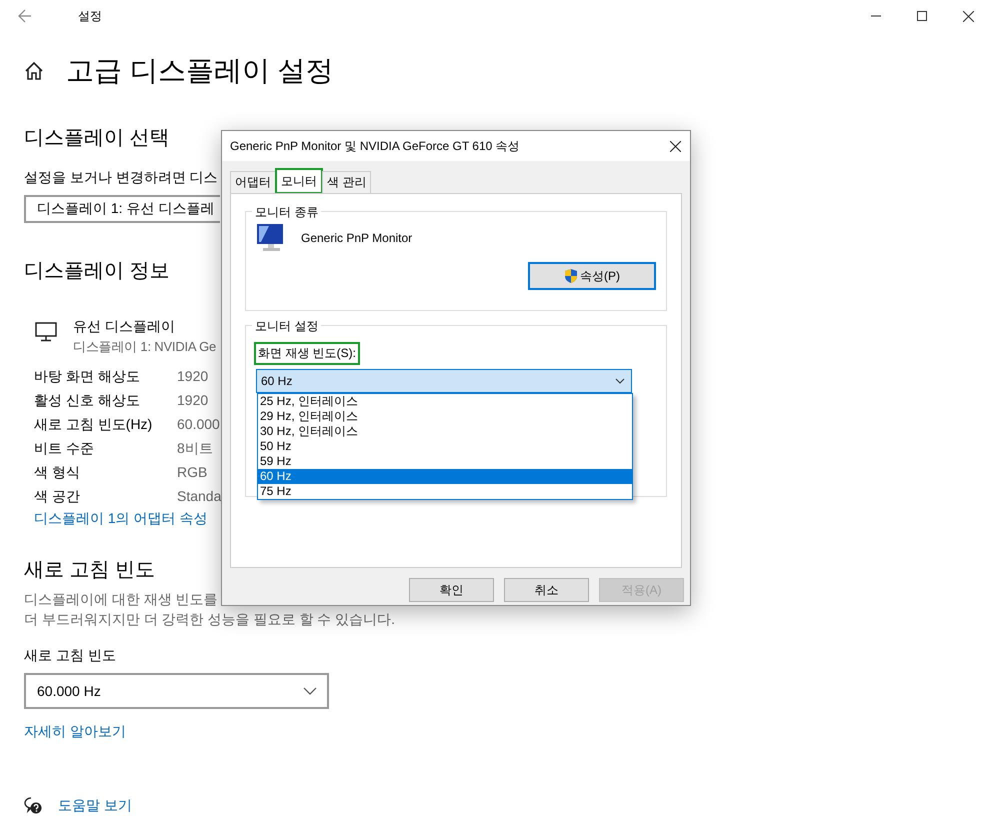  What do you see at coordinates (445, 491) in the screenshot?
I see `dropdown-option: 75 Hz` at bounding box center [445, 491].